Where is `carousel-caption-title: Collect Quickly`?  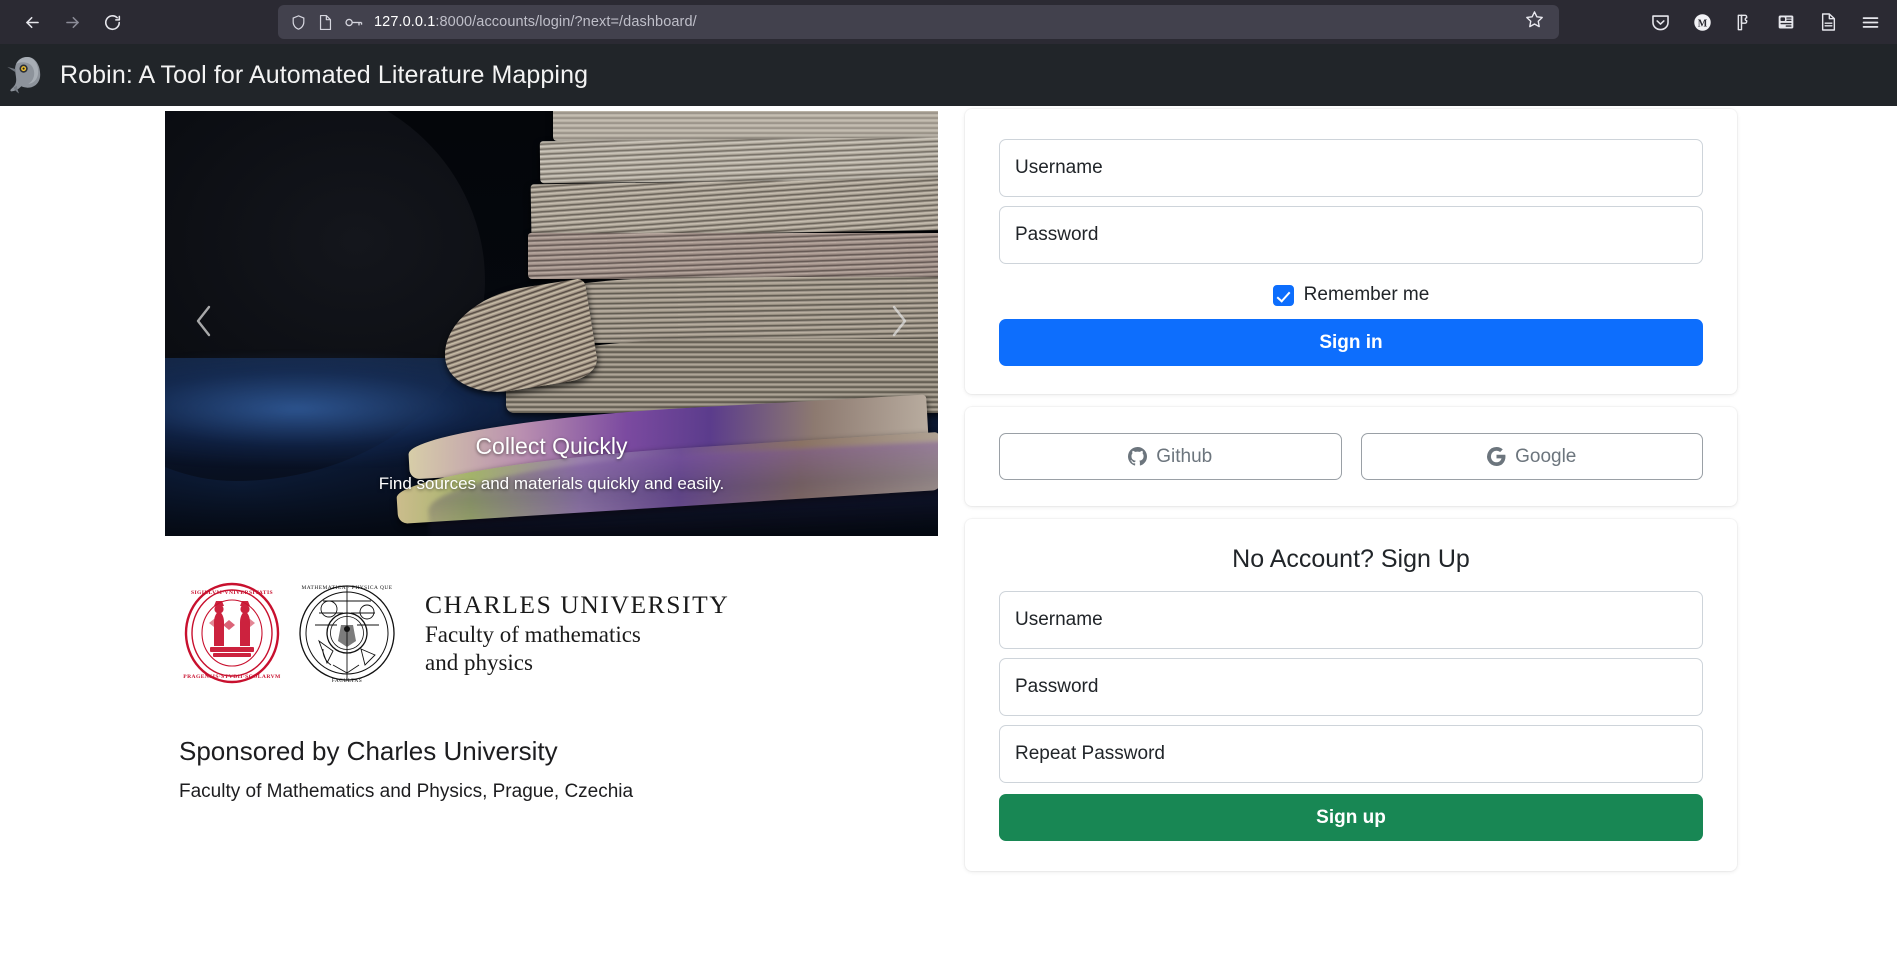 carousel-caption-title: Collect Quickly is located at coordinates (551, 446).